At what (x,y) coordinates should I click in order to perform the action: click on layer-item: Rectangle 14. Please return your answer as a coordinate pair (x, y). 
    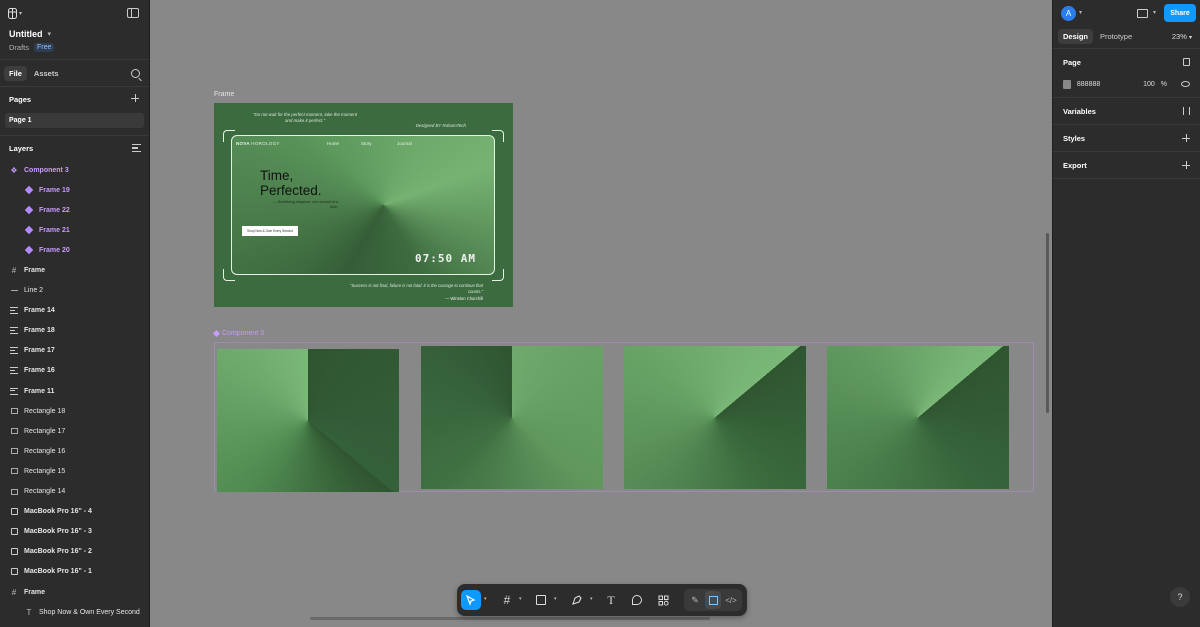
    Looking at the image, I should click on (74, 492).